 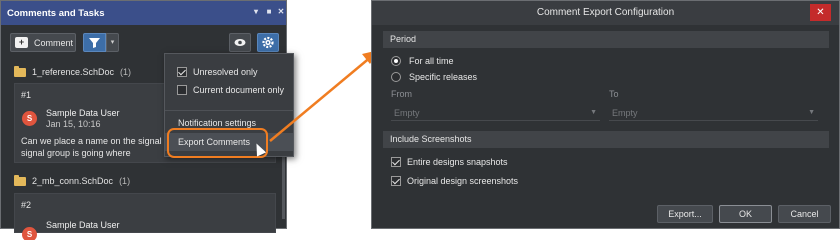 I want to click on radio-unselected, so click(x=396, y=77).